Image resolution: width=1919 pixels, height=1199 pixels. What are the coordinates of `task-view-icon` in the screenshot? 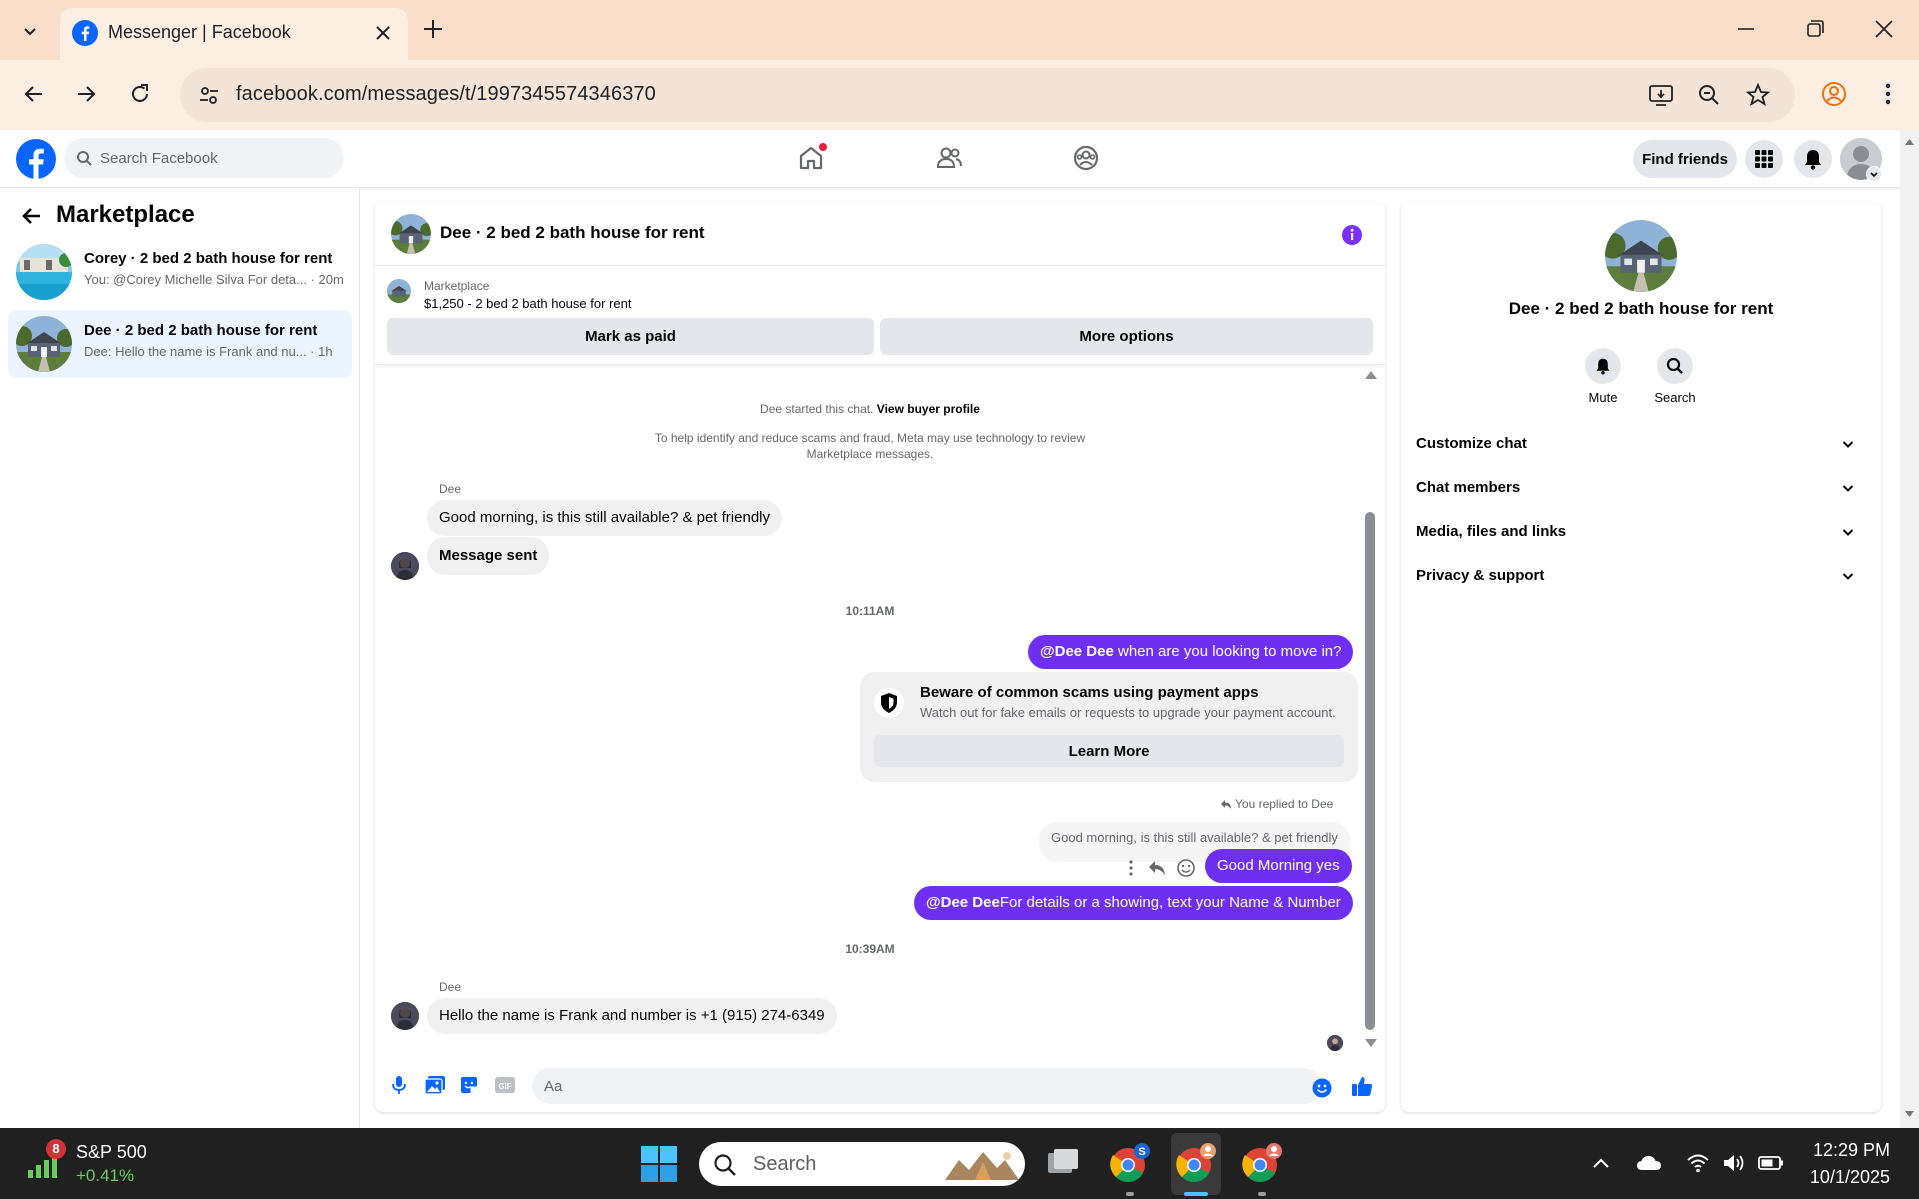 It's located at (1063, 1162).